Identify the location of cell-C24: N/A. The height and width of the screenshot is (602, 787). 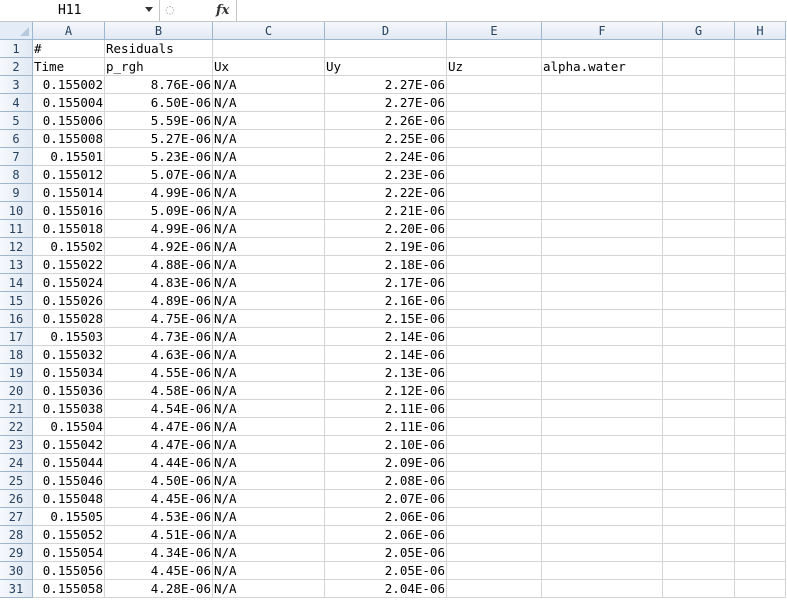
(269, 463).